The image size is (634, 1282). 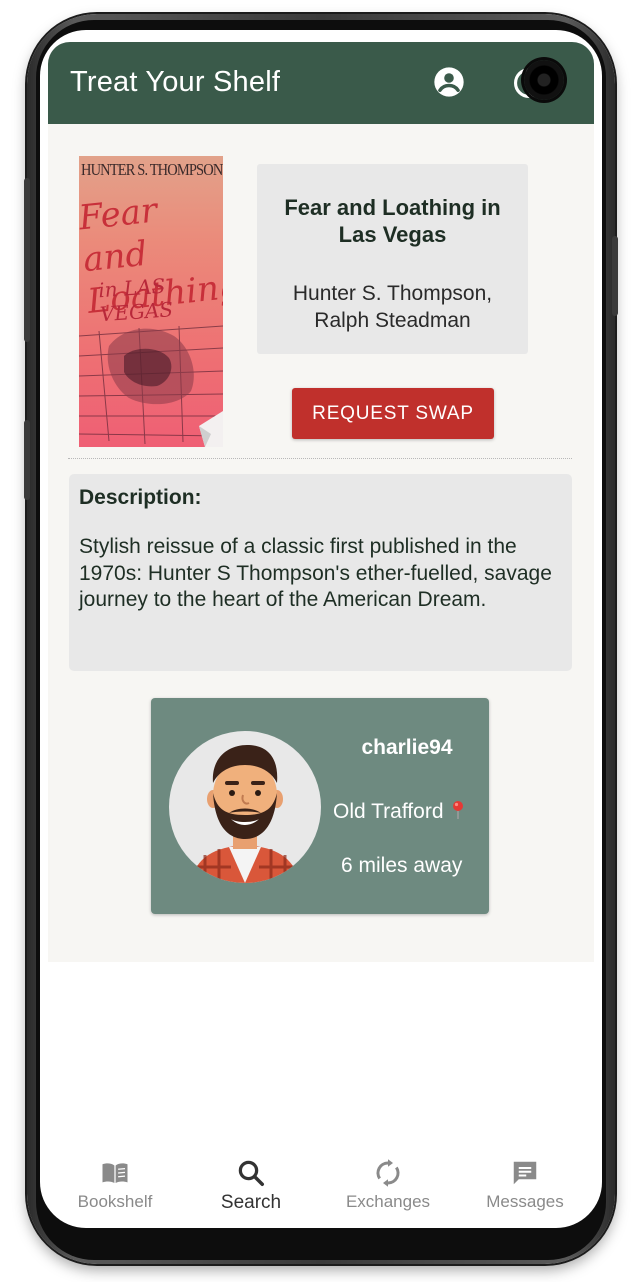 I want to click on section-divider, so click(x=320, y=458).